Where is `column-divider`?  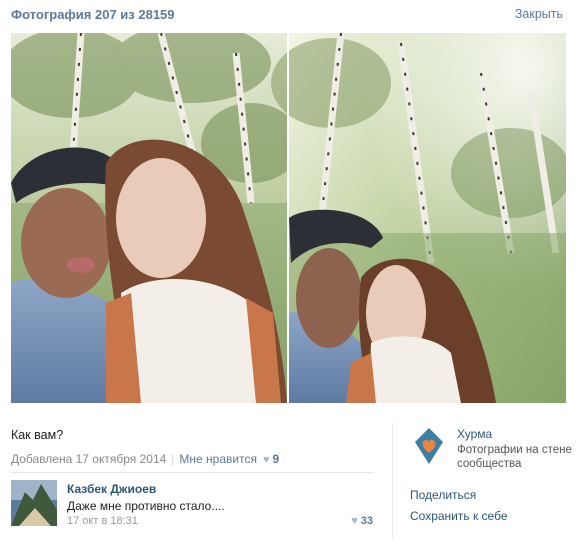 column-divider is located at coordinates (392, 480).